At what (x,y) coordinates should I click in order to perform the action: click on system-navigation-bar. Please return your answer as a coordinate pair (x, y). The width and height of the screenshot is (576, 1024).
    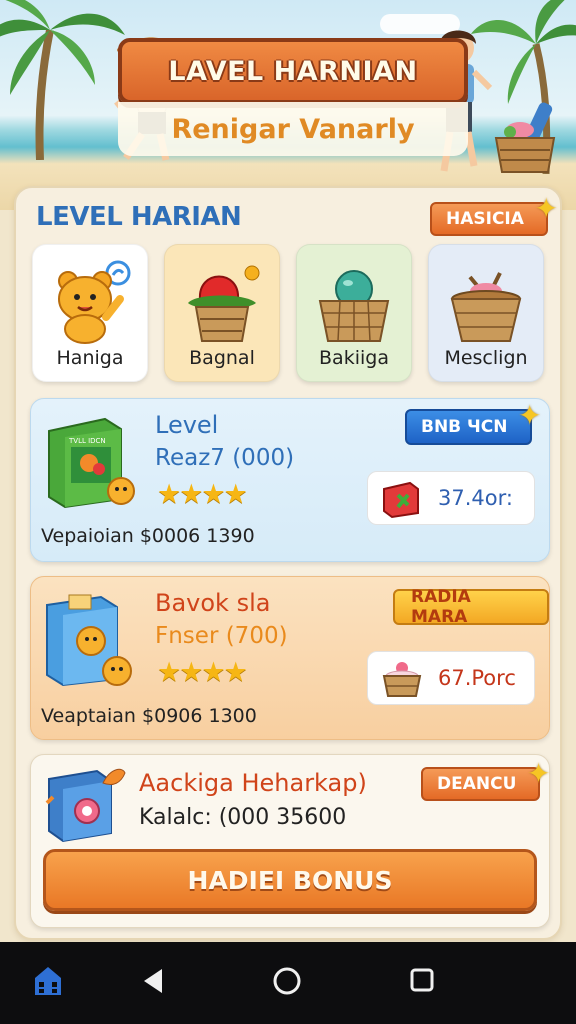
    Looking at the image, I should click on (288, 983).